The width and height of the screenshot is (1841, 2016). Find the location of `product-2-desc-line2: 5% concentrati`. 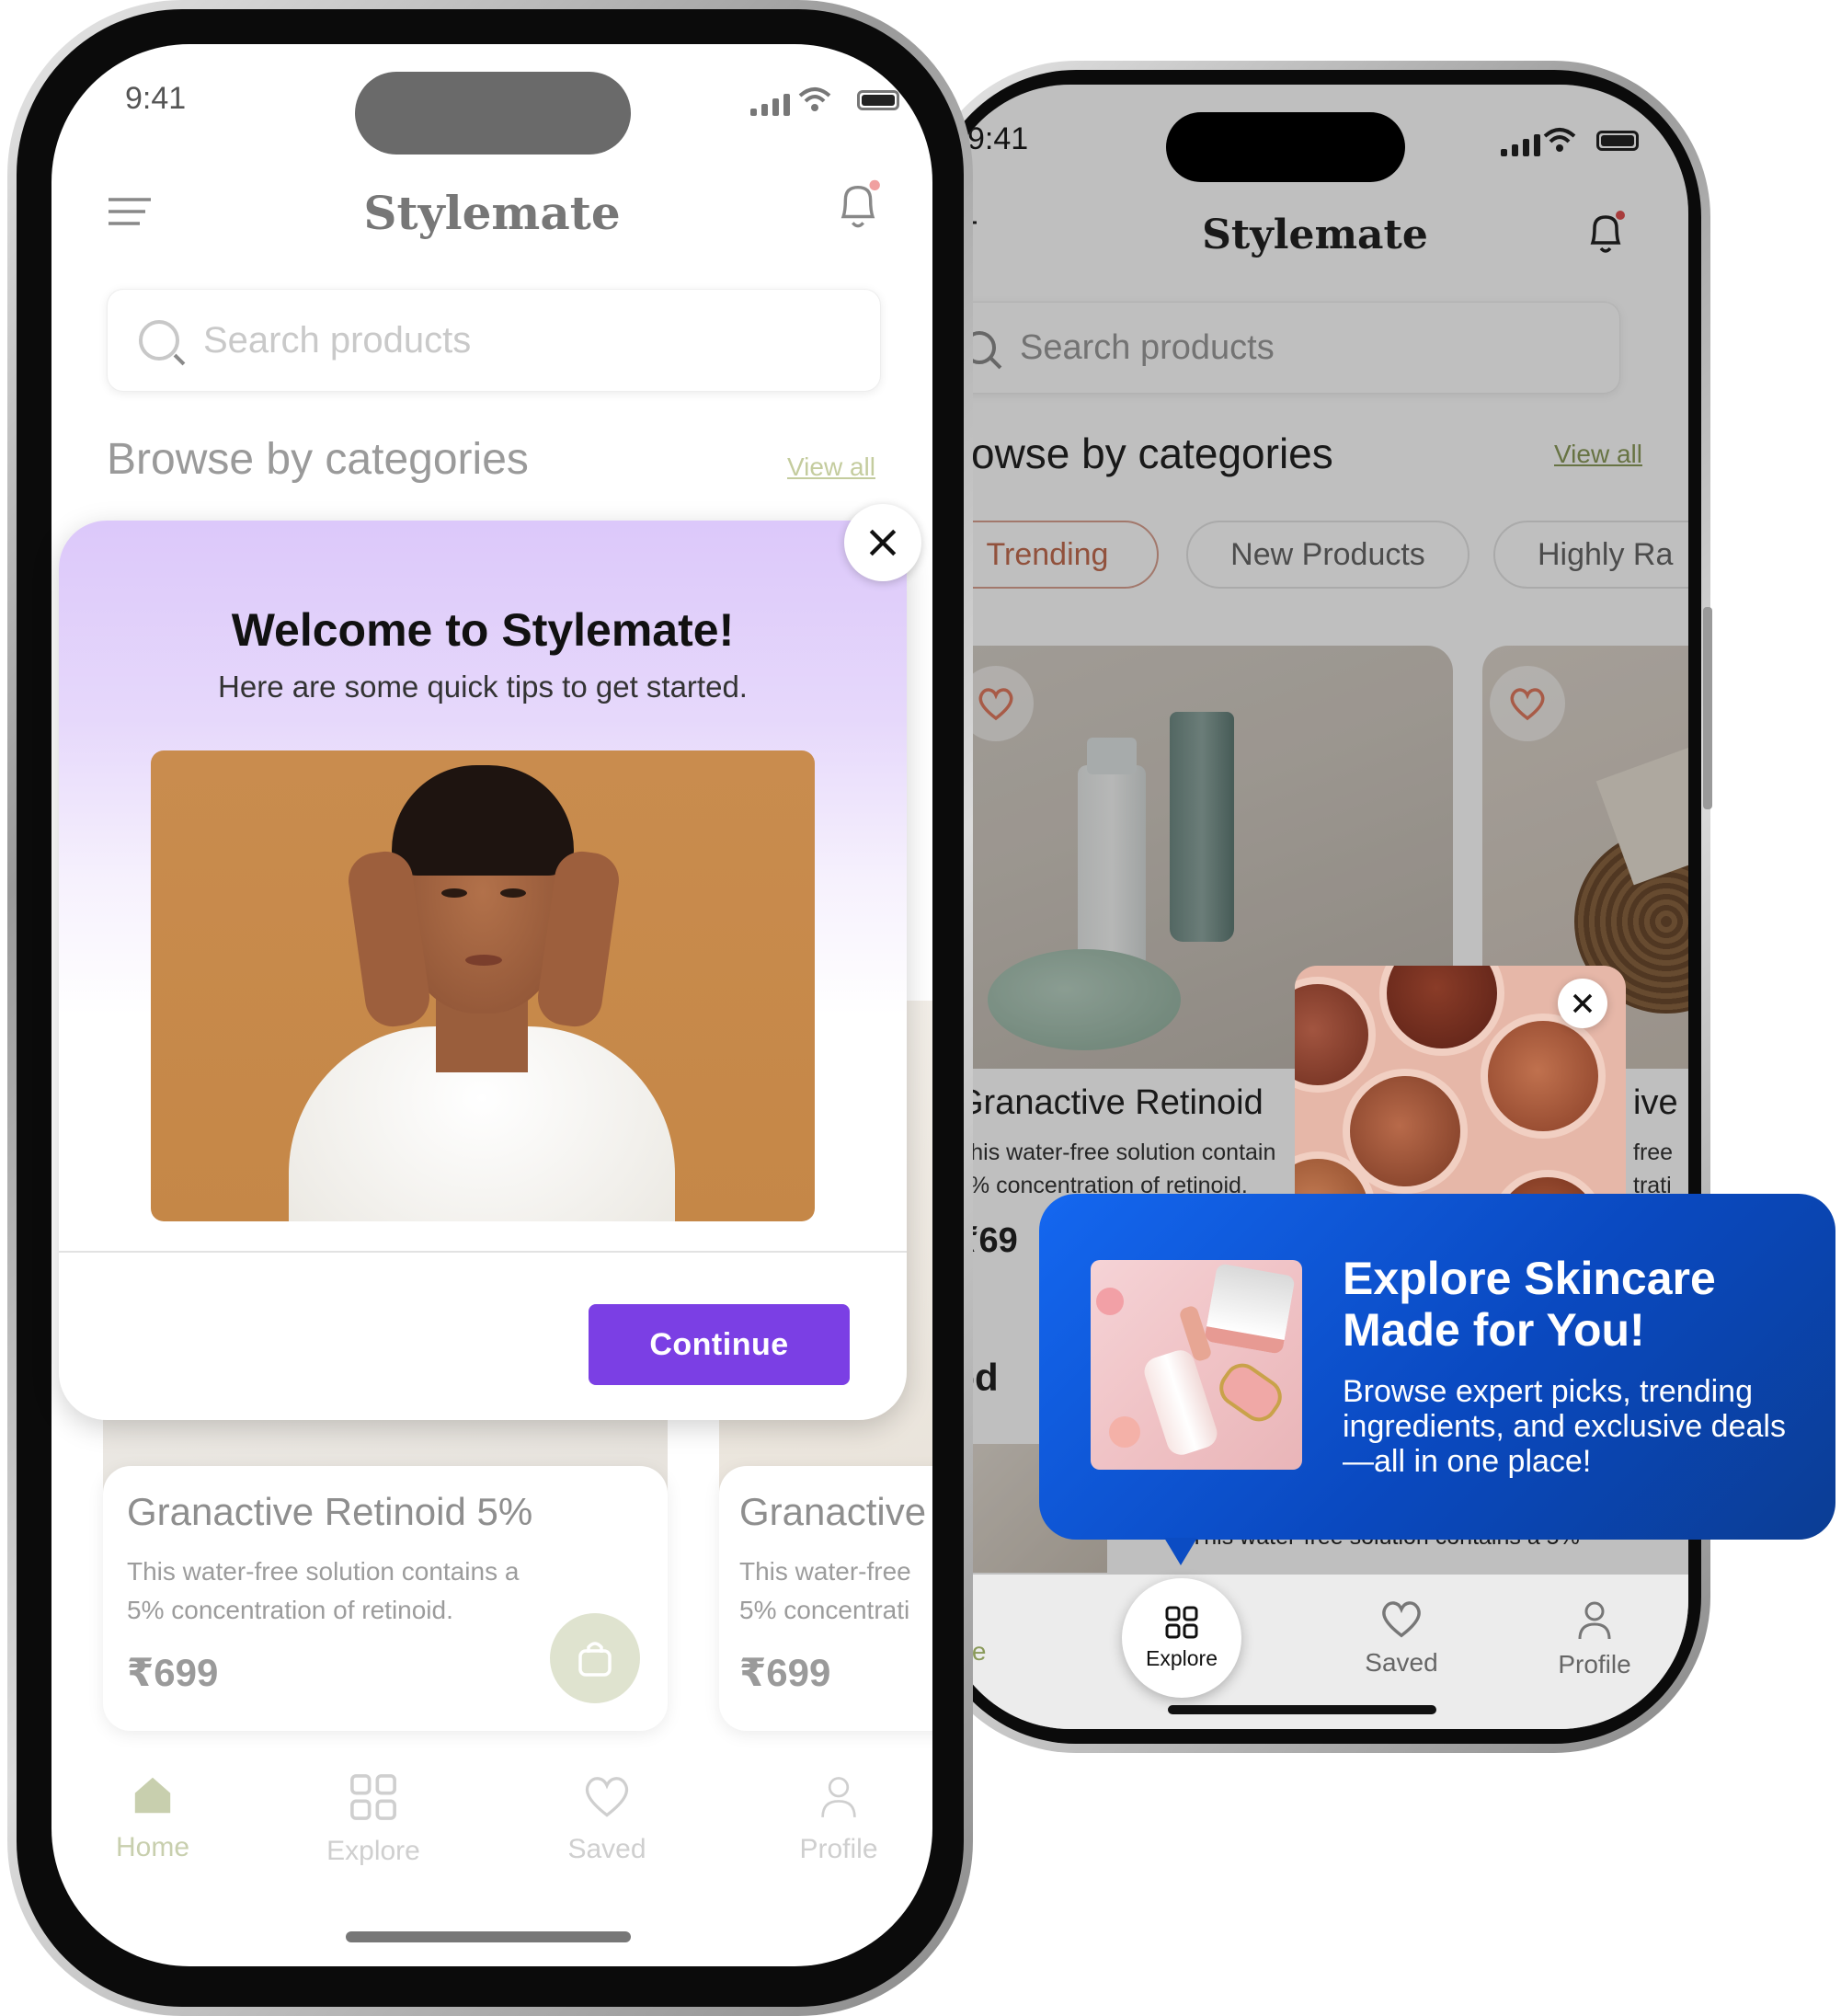

product-2-desc-line2: 5% concentrati is located at coordinates (824, 1610).